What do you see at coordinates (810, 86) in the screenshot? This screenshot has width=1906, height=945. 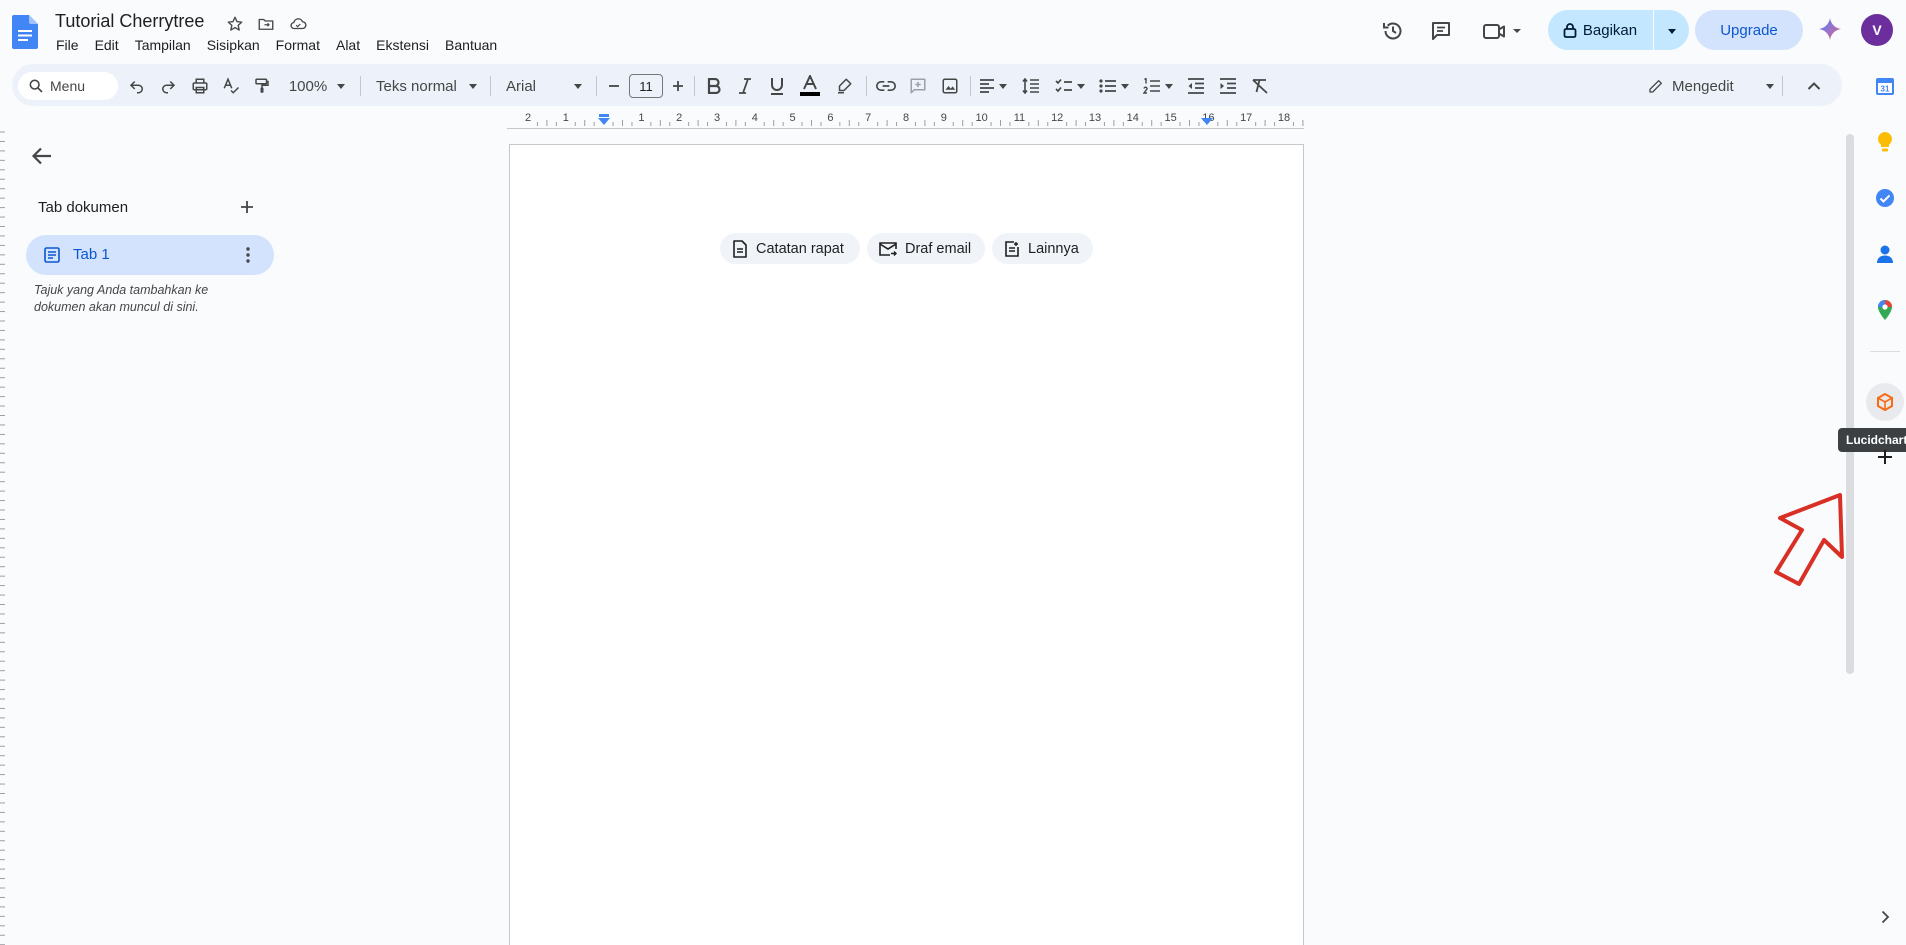 I see `text-color-icon` at bounding box center [810, 86].